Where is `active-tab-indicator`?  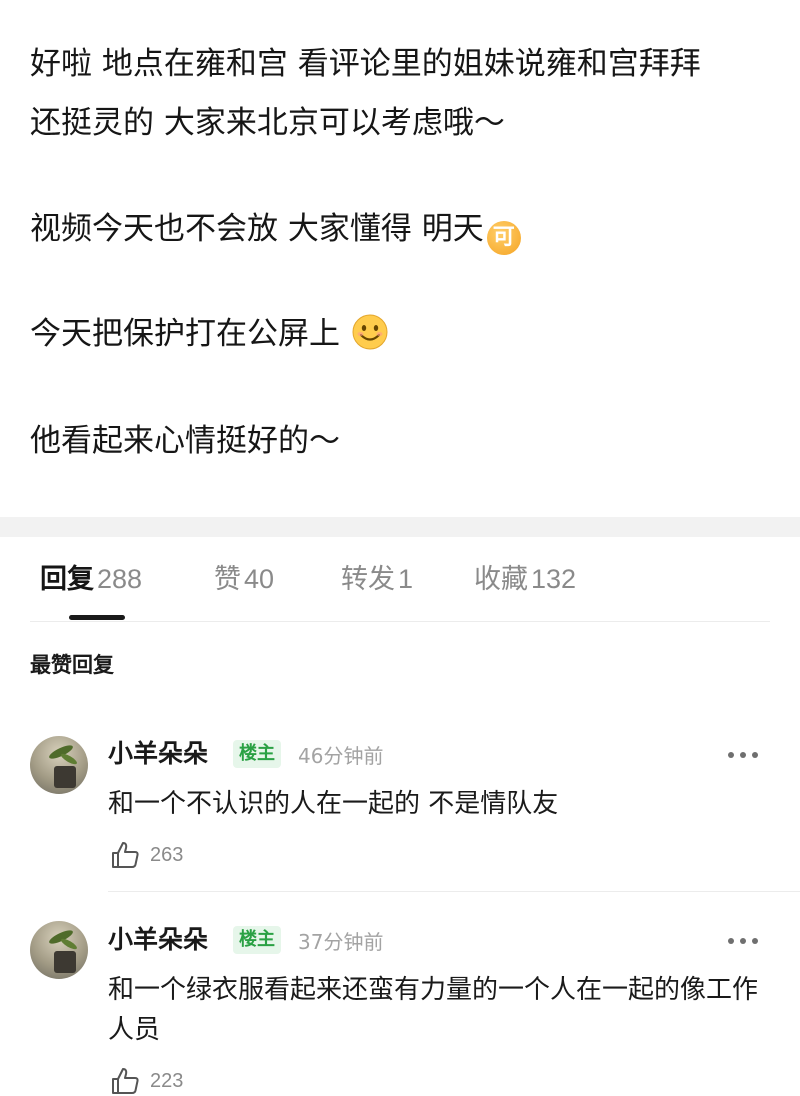
active-tab-indicator is located at coordinates (97, 617).